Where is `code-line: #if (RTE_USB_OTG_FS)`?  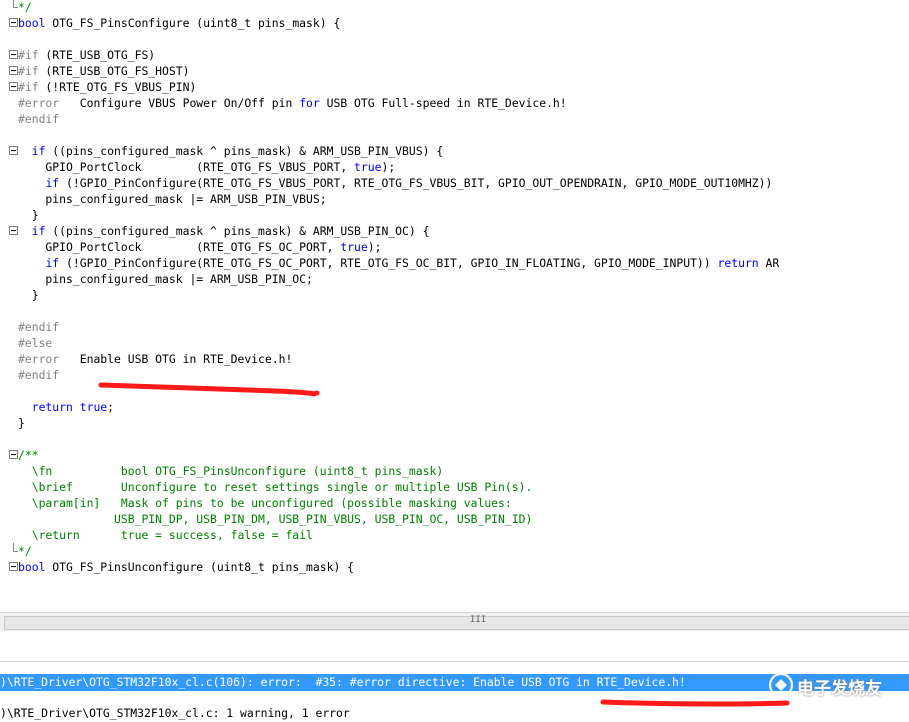 code-line: #if (RTE_USB_OTG_FS) is located at coordinates (77, 55).